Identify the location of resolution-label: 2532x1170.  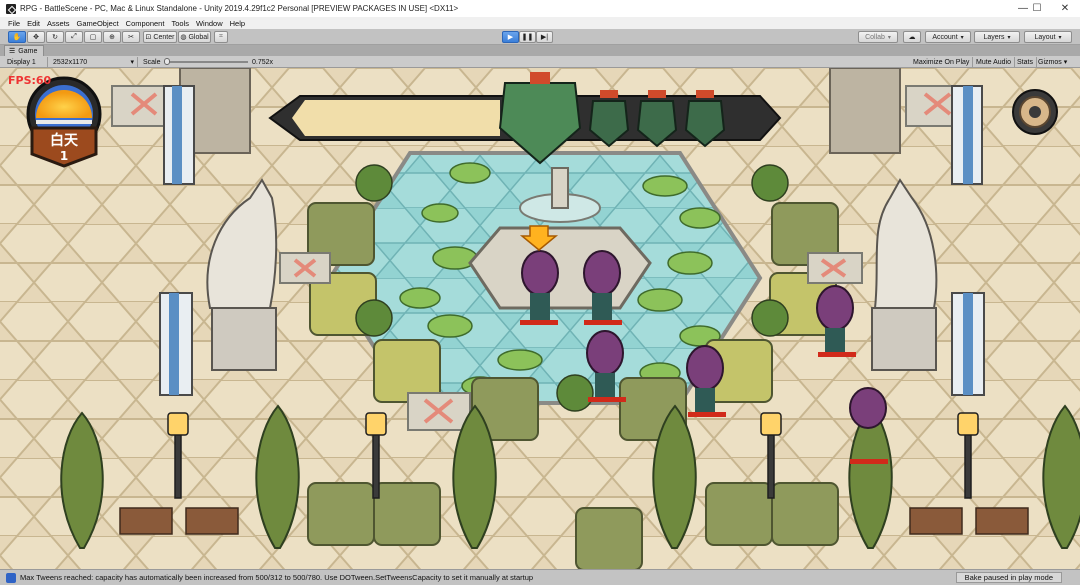
(70, 62).